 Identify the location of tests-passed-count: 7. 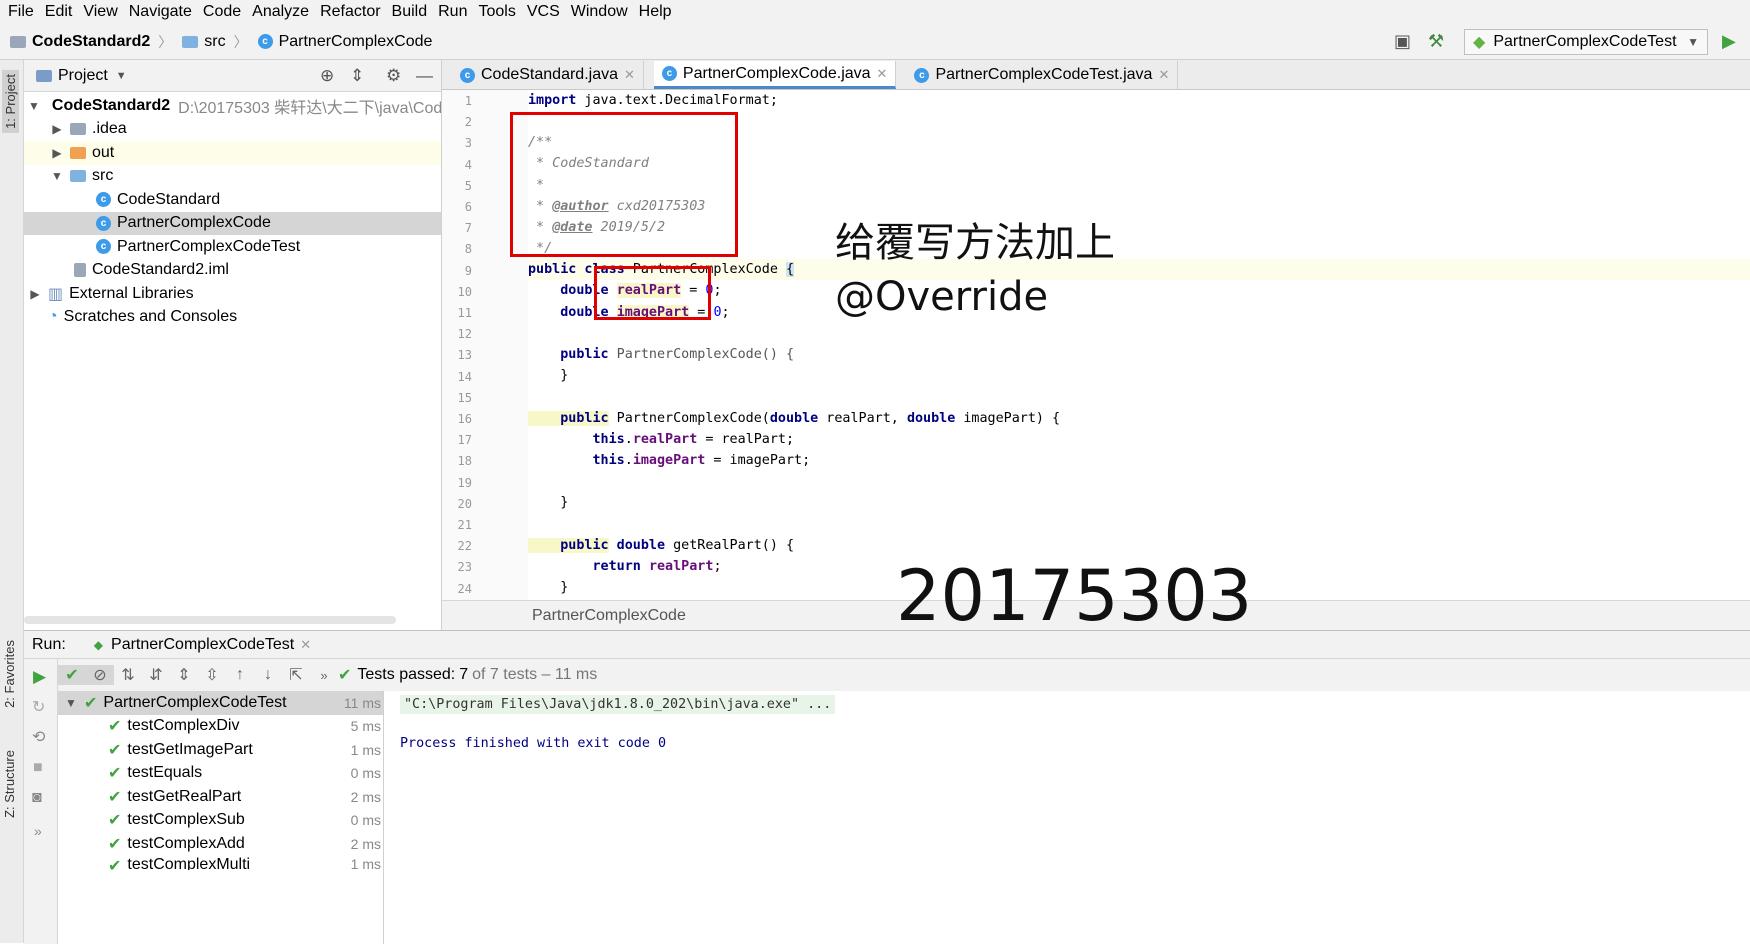
(464, 674).